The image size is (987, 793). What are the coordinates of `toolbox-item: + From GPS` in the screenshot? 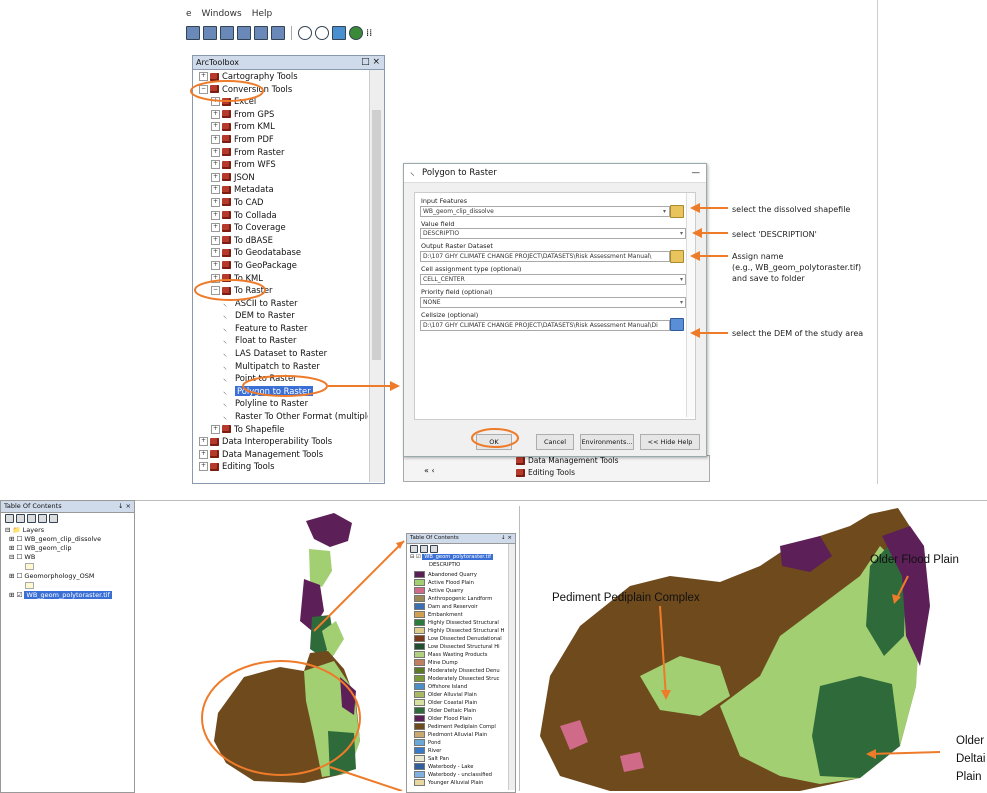 It's located at (280, 114).